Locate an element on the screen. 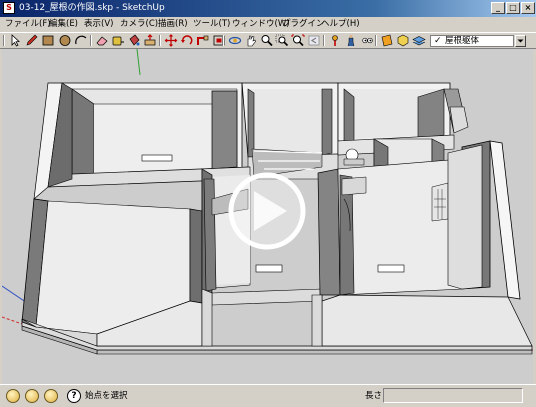  scene-dropdown-value: 屋根躯体 is located at coordinates (462, 41).